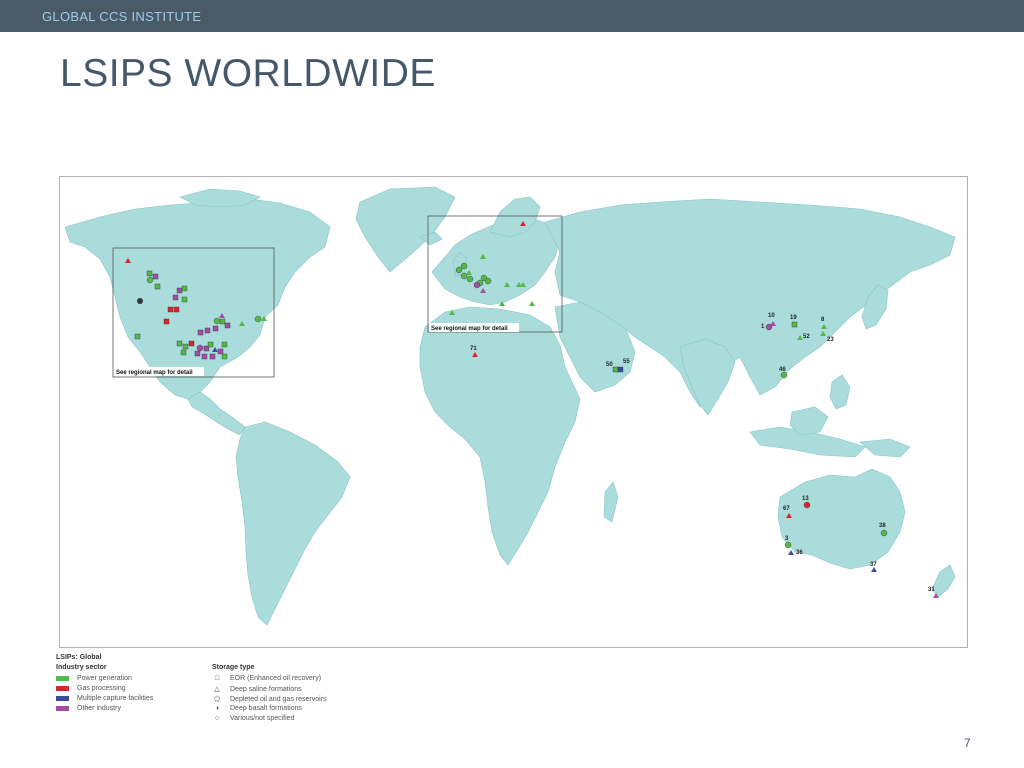 Image resolution: width=1024 pixels, height=768 pixels. Describe the element at coordinates (500, 436) in the screenshot. I see `africa` at that location.